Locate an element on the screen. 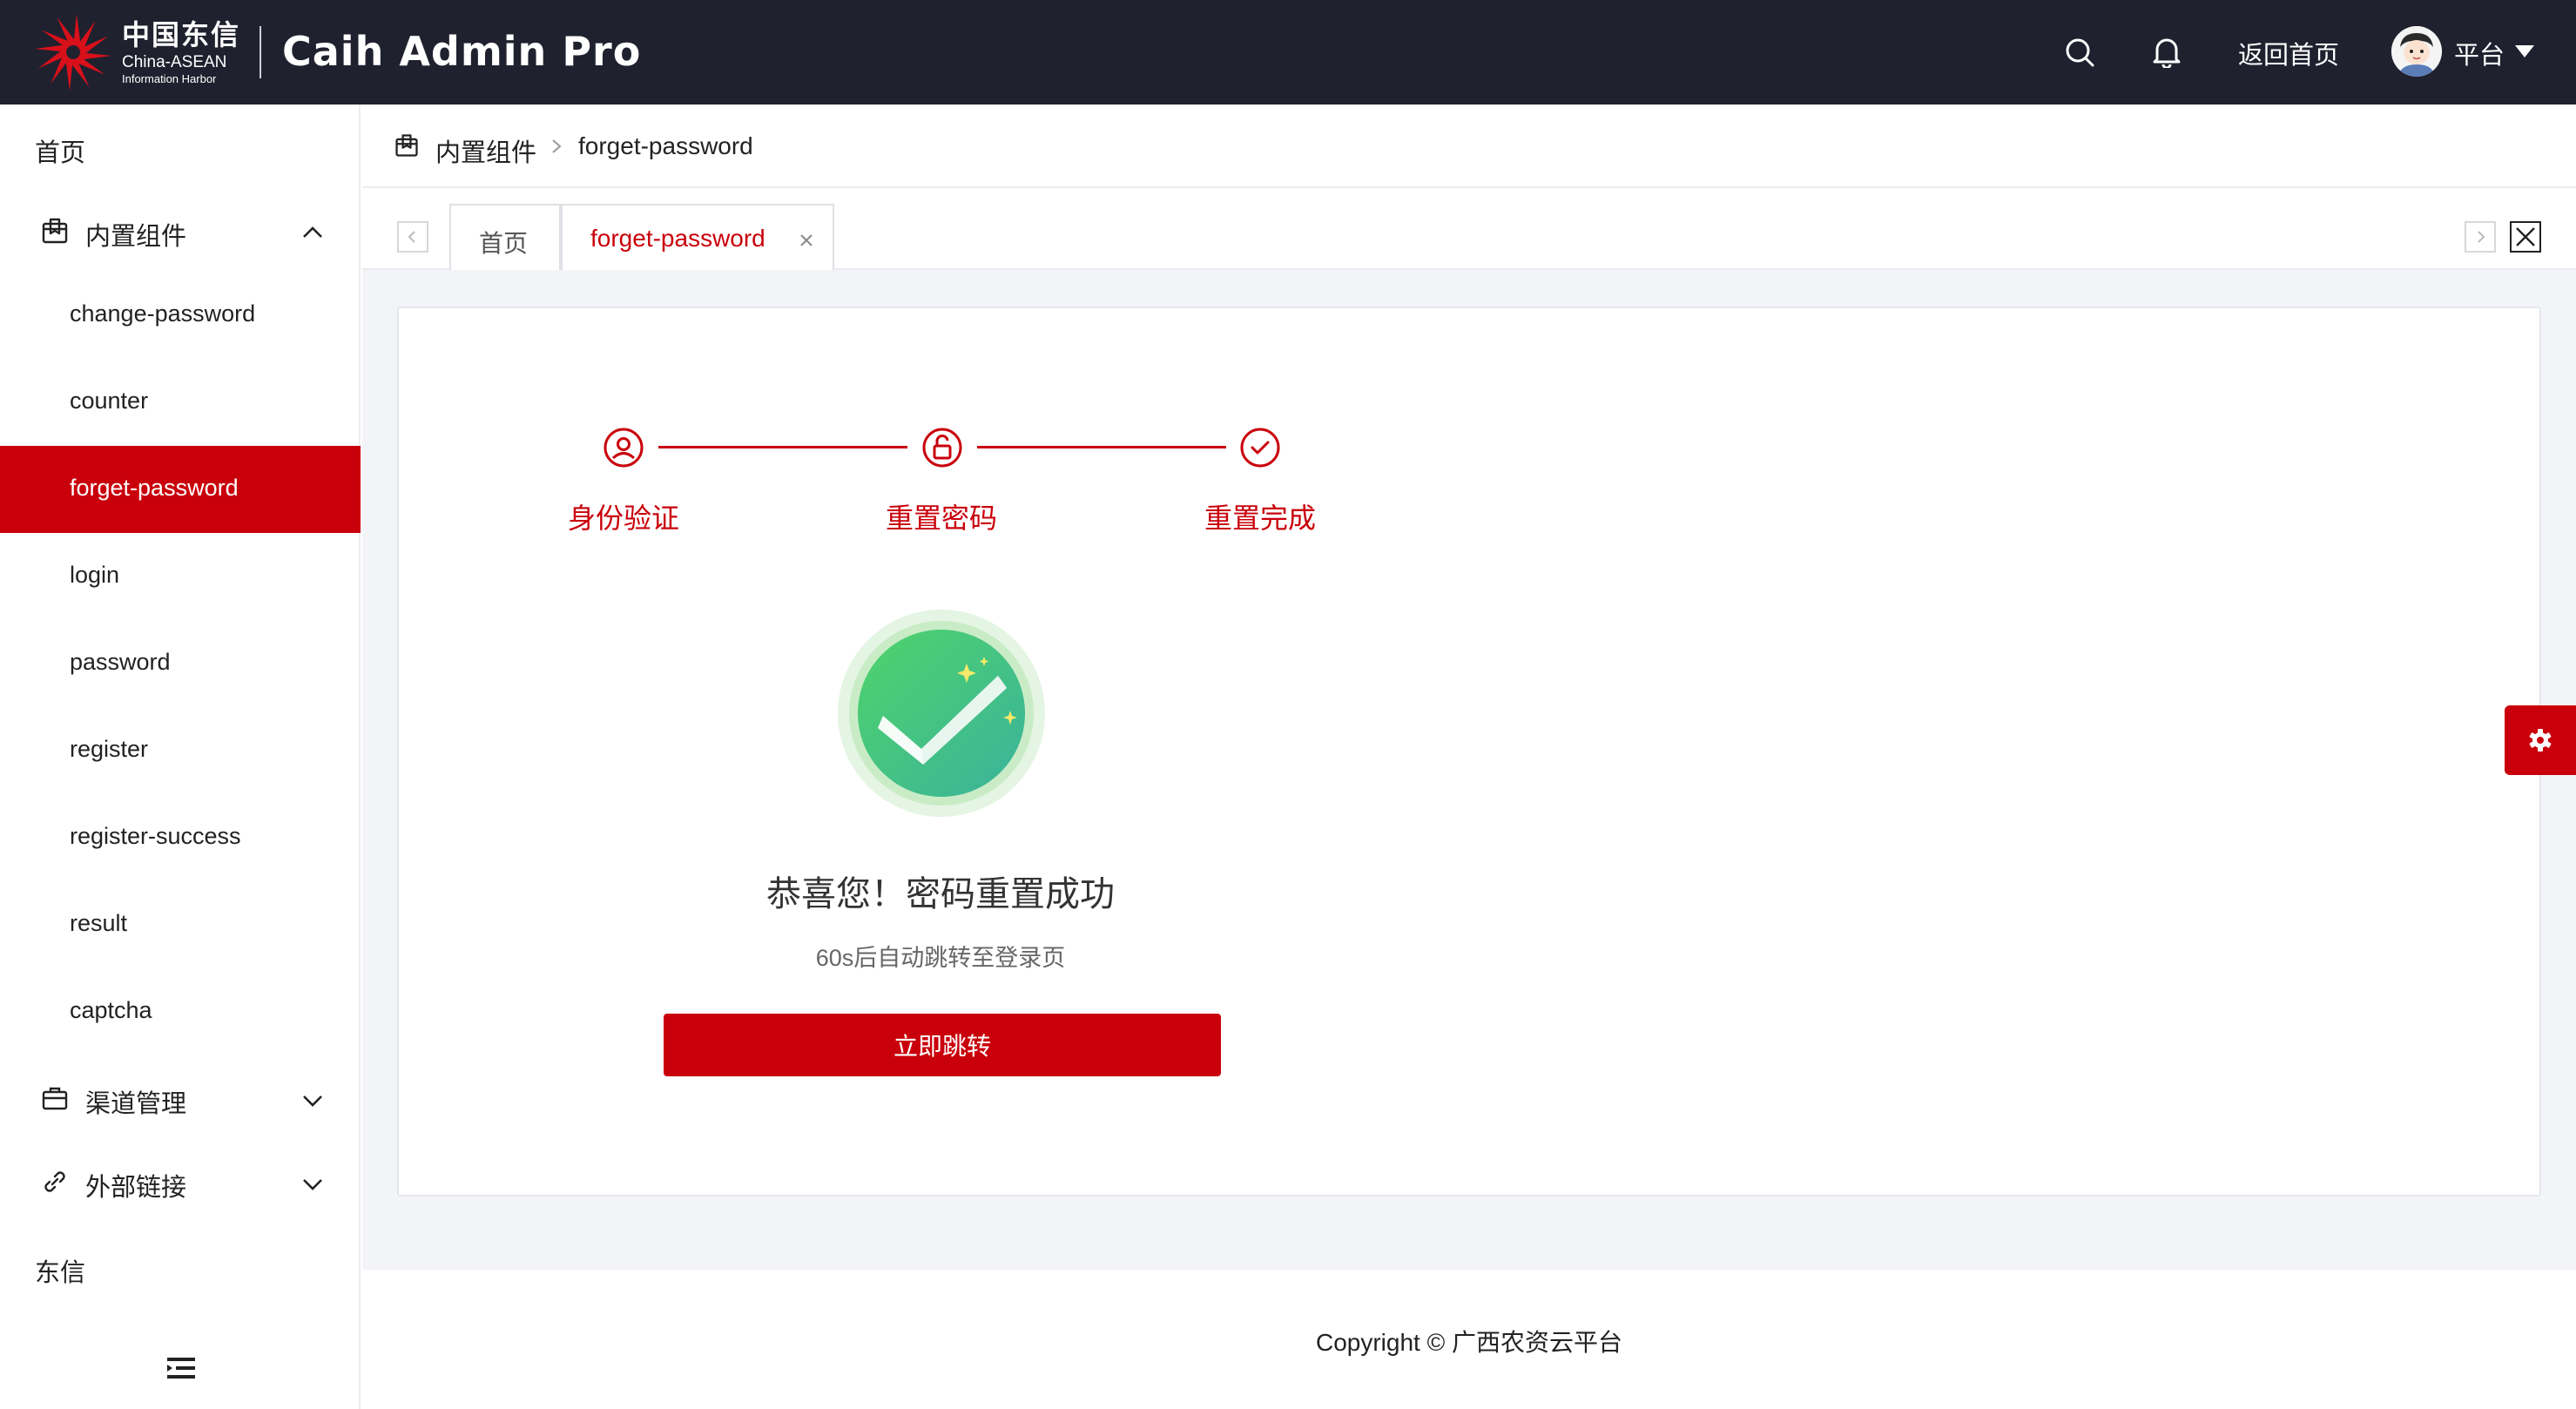 This screenshot has width=2576, height=1409. sidebar-item-label: password is located at coordinates (120, 662).